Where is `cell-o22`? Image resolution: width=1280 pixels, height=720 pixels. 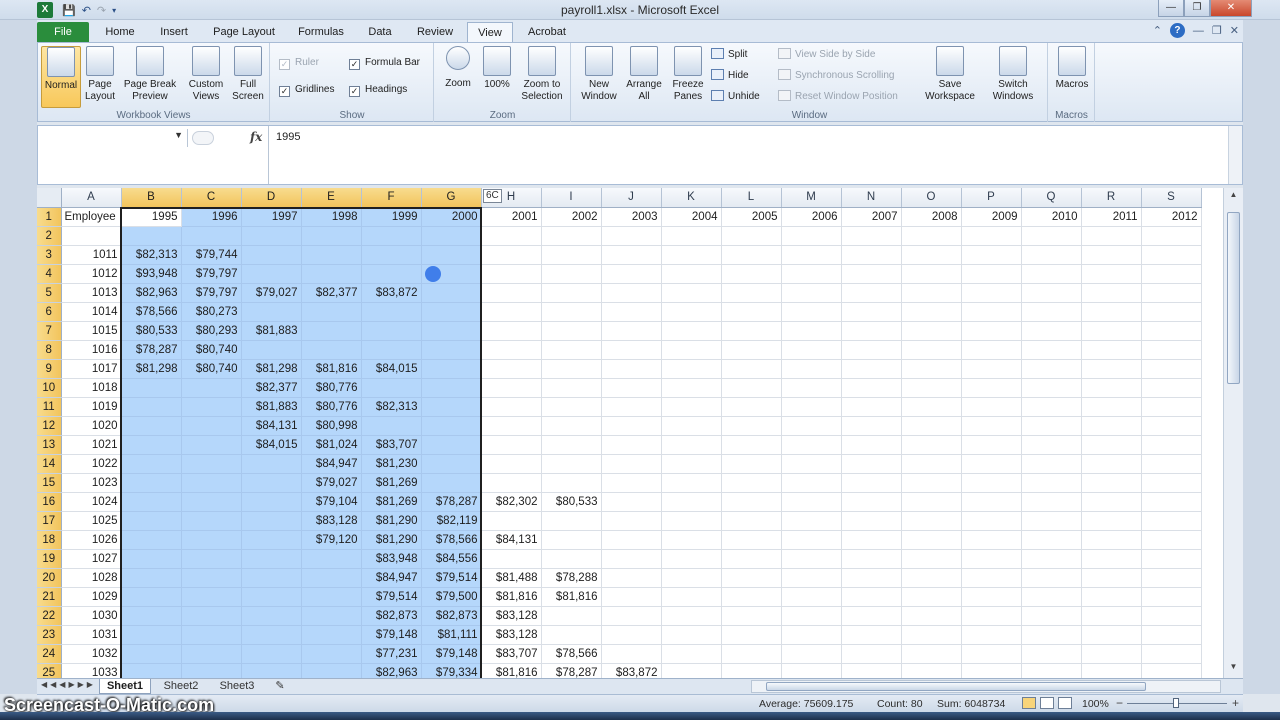
cell-o22 is located at coordinates (931, 616).